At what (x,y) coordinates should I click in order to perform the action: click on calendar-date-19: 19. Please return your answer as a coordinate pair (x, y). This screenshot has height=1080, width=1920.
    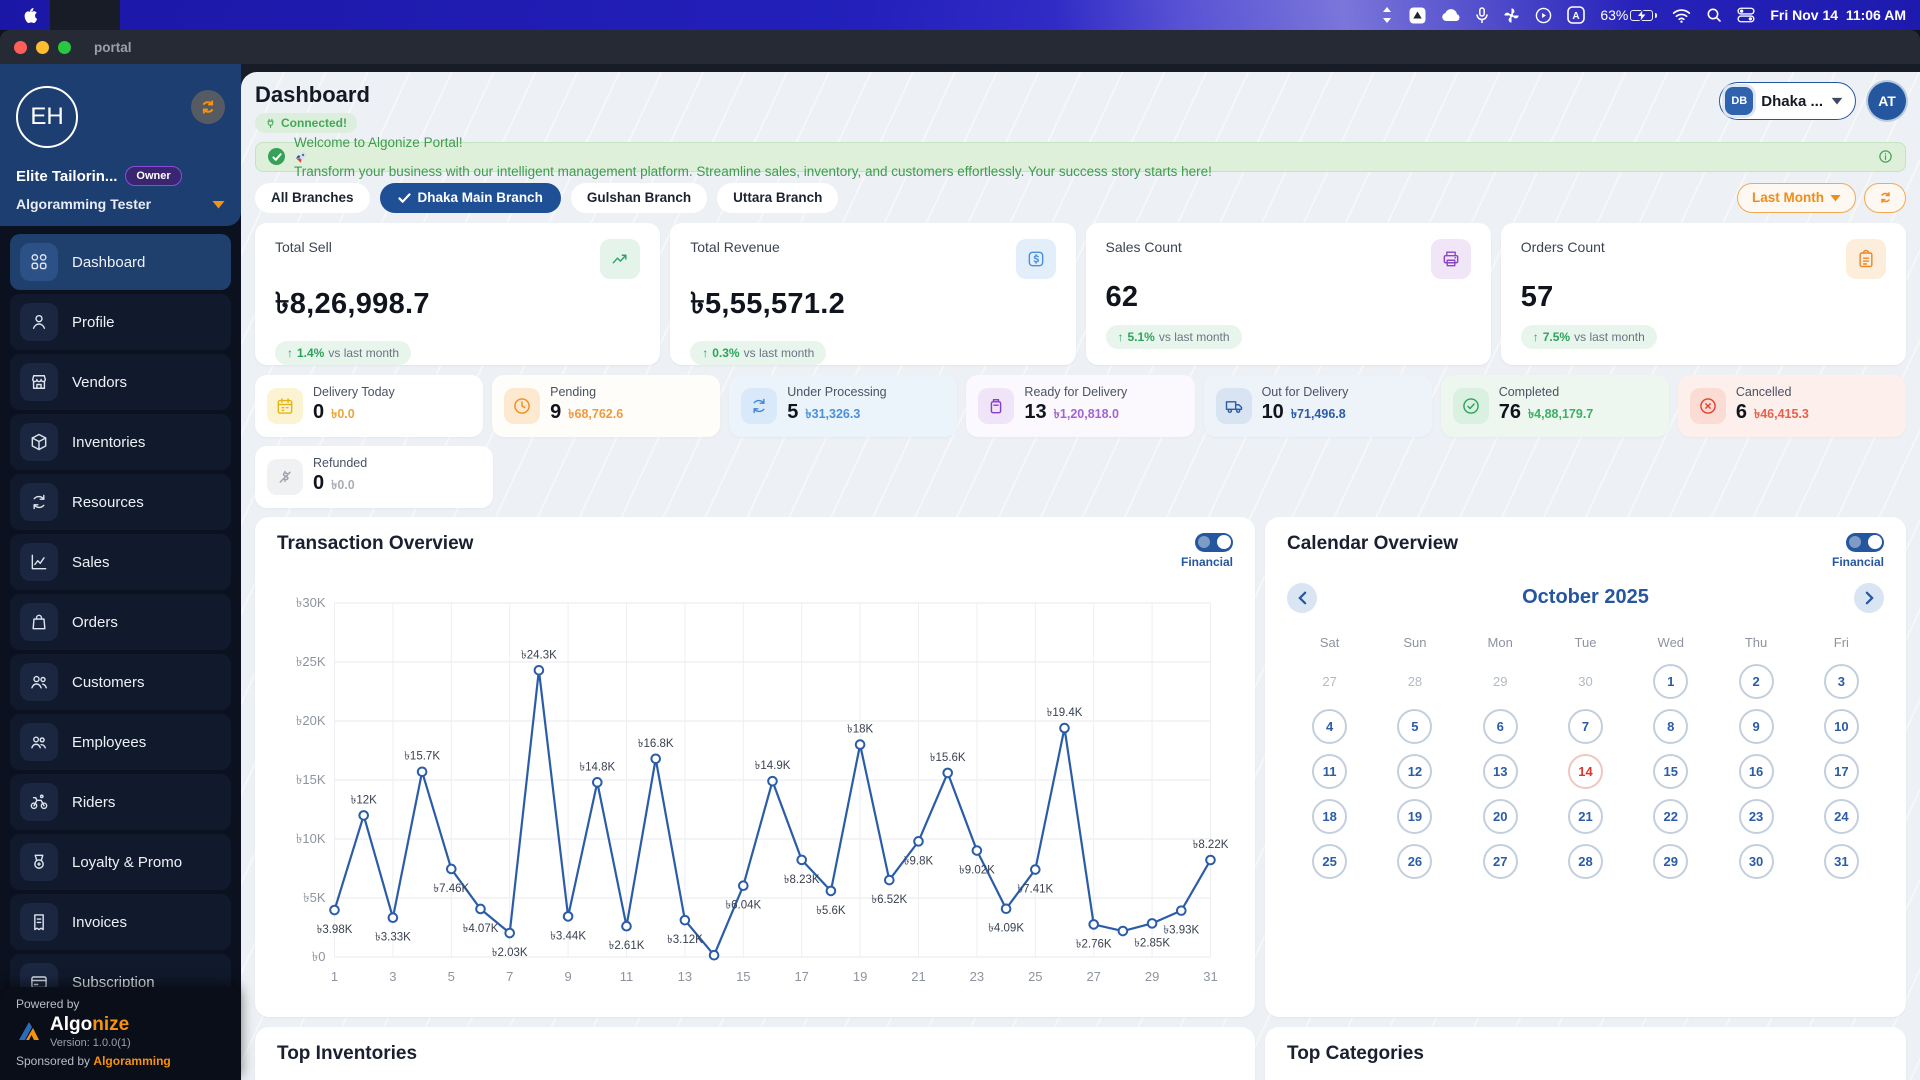
    Looking at the image, I should click on (1414, 817).